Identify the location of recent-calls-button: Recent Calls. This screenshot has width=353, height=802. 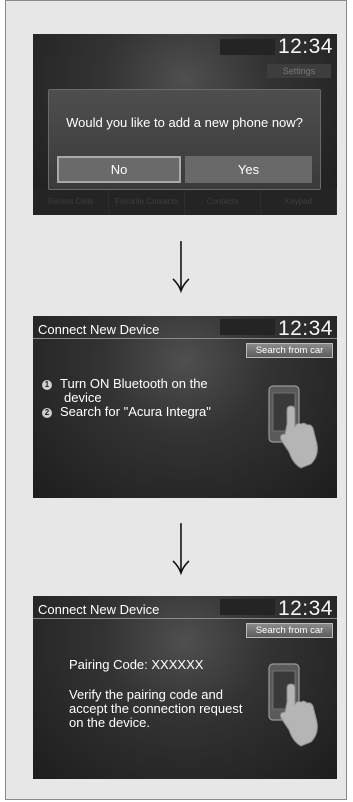
(71, 201).